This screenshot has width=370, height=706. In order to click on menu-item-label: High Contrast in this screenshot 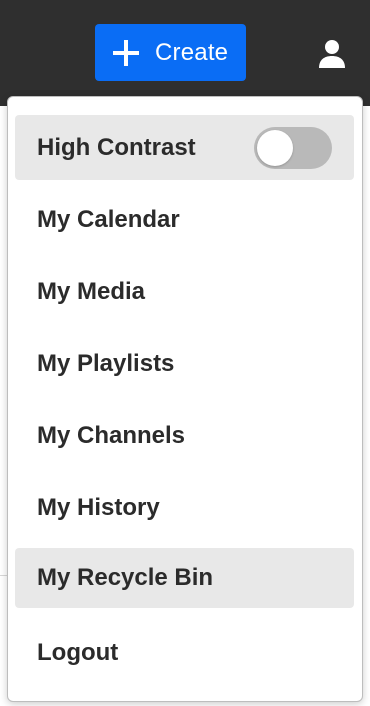, I will do `click(116, 147)`.